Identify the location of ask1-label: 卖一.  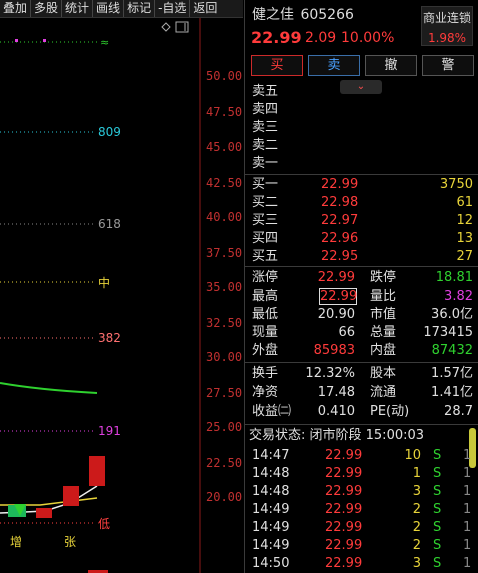
(265, 163).